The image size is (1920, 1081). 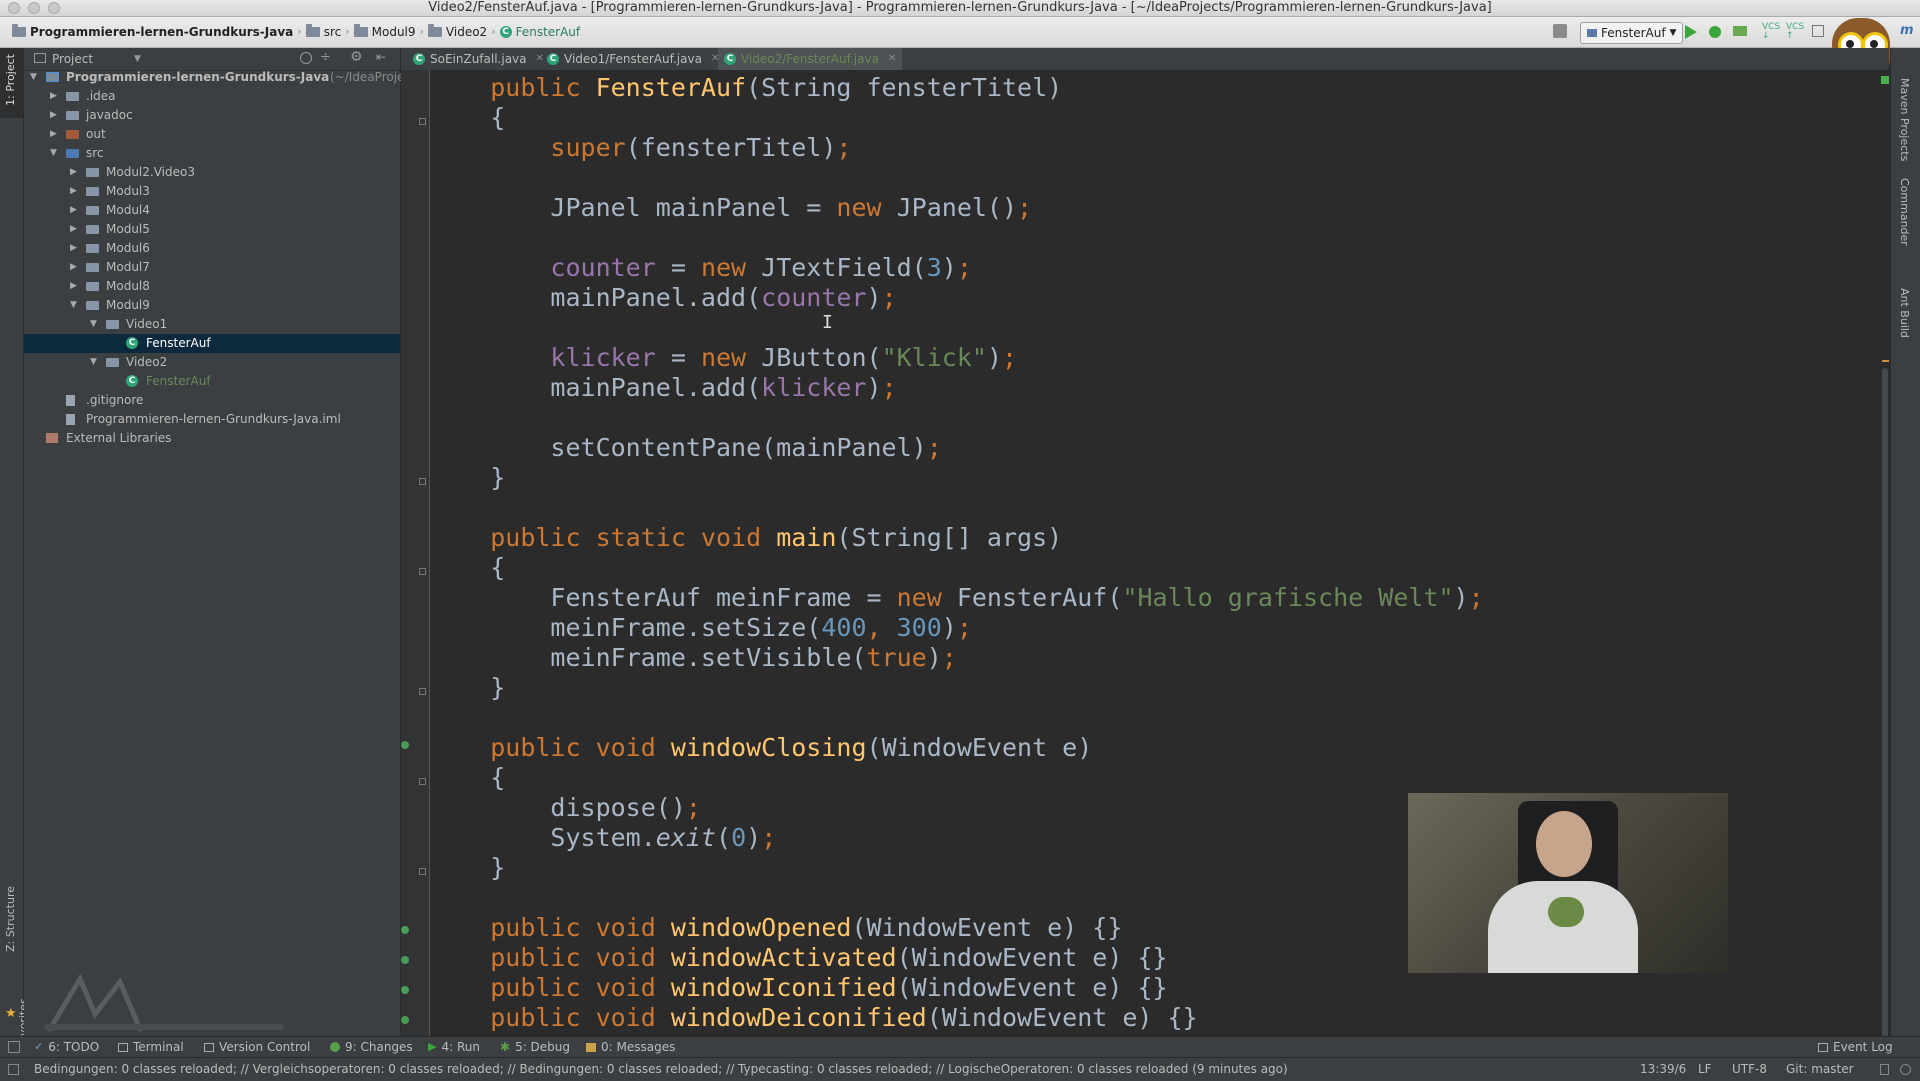 What do you see at coordinates (10, 80) in the screenshot?
I see `project-tool-button: 1: Project` at bounding box center [10, 80].